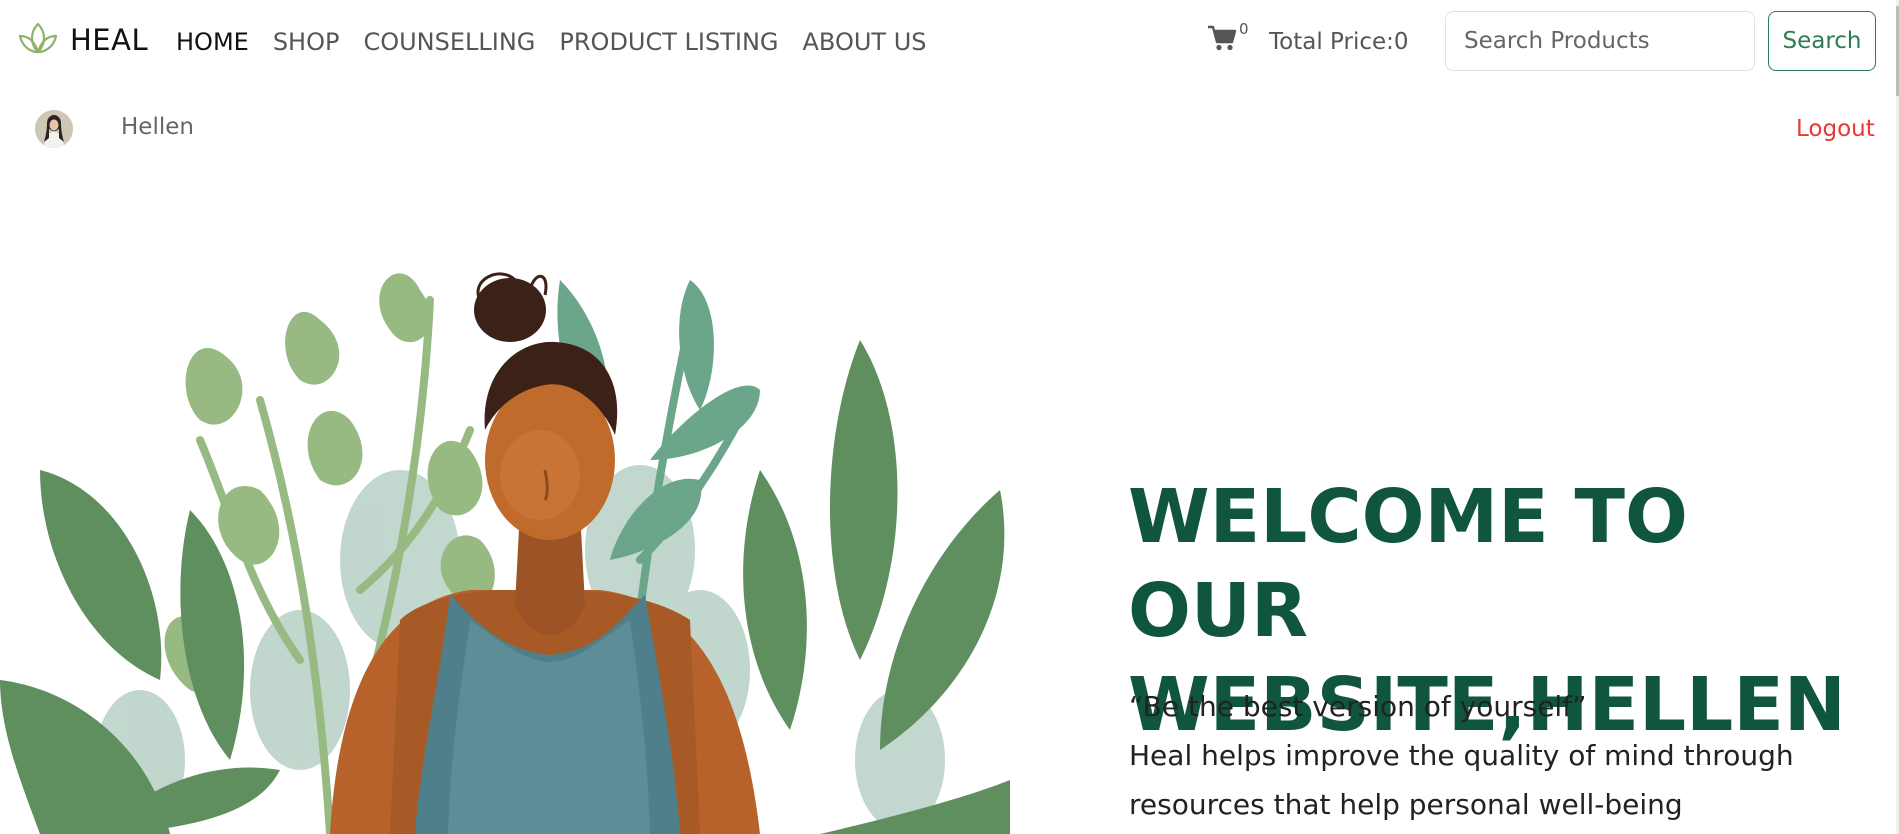 The height and width of the screenshot is (834, 1899). What do you see at coordinates (306, 42) in the screenshot?
I see `nav-shop: SHOP` at bounding box center [306, 42].